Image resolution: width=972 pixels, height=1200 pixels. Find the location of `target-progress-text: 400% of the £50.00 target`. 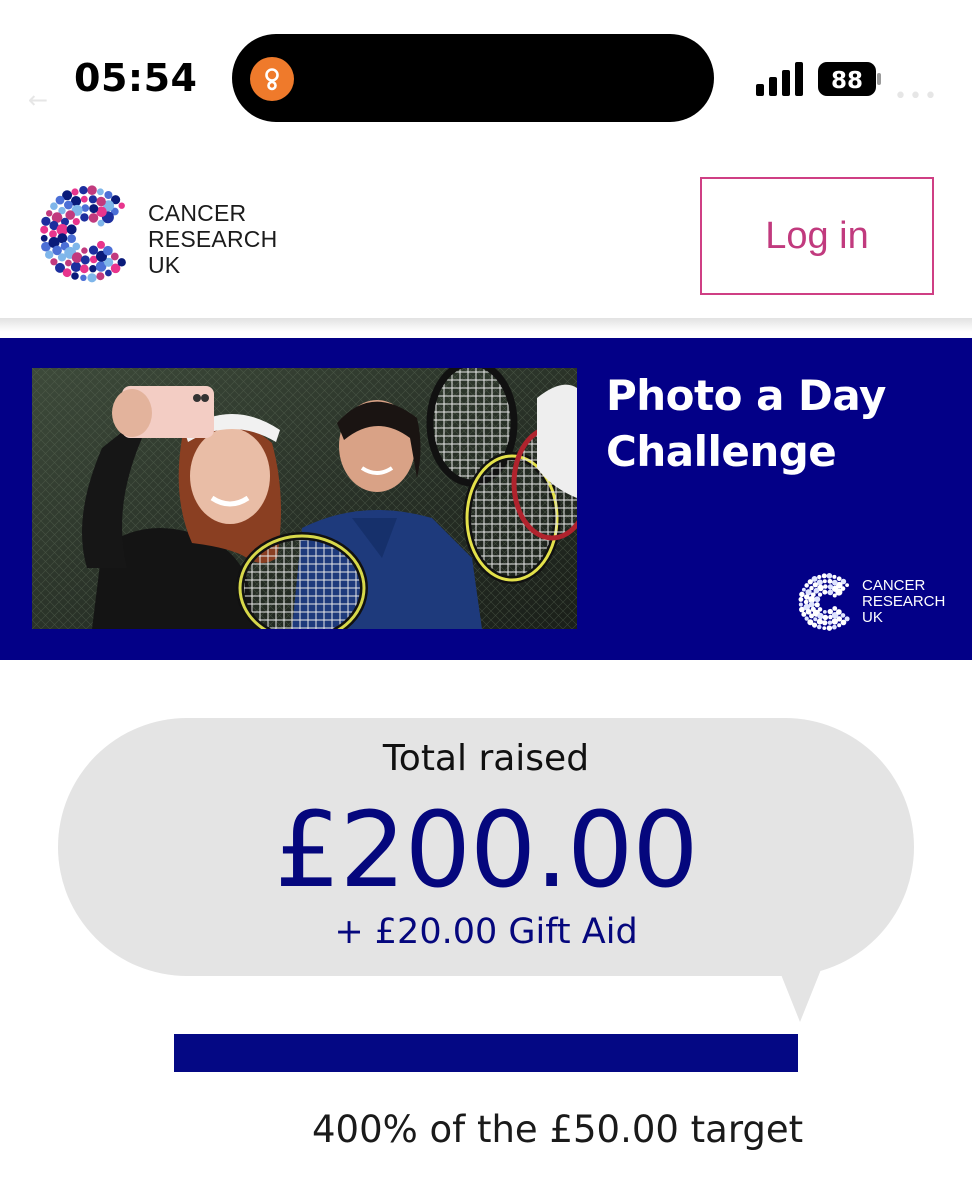

target-progress-text: 400% of the £50.00 target is located at coordinates (558, 1129).